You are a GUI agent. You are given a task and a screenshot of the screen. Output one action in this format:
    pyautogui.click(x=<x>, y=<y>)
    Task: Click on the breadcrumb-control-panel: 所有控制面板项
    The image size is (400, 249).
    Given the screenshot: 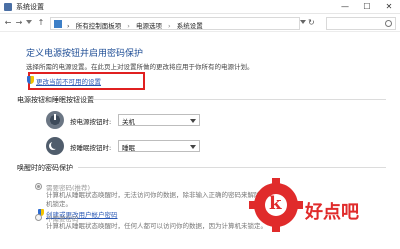 What is the action you would take?
    pyautogui.click(x=99, y=26)
    